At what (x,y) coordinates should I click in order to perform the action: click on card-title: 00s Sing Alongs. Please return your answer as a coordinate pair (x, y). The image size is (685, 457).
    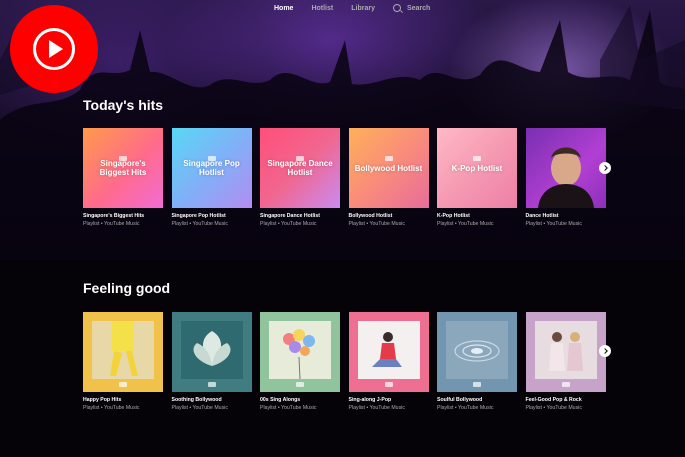
    Looking at the image, I should click on (300, 400).